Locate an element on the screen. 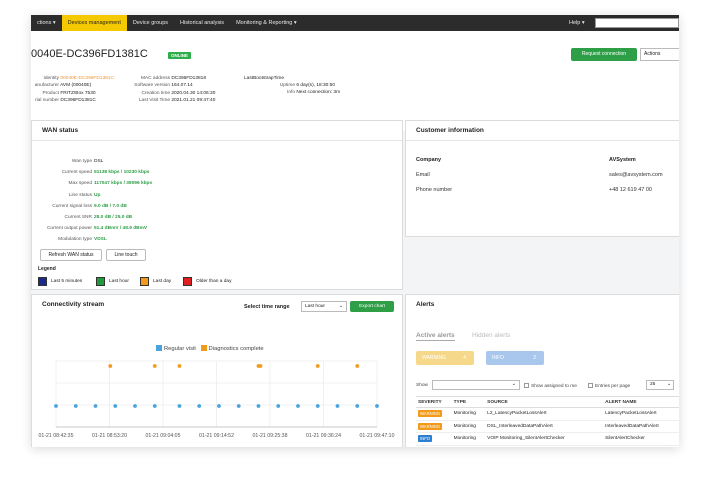 The image size is (709, 492). column-header: TYPE is located at coordinates (468, 402).